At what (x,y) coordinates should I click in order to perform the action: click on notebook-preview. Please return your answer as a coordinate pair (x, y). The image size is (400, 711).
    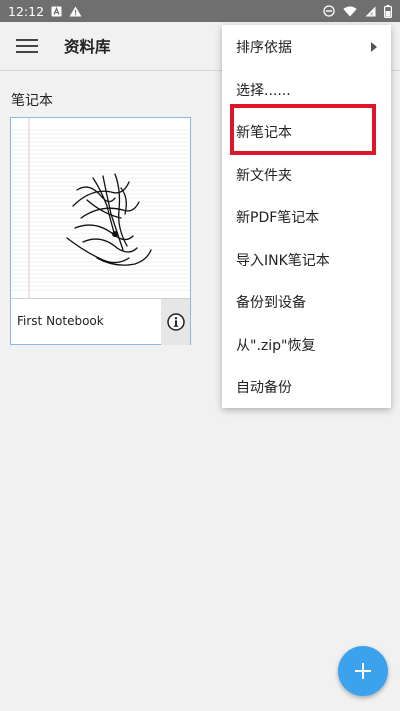
    Looking at the image, I should click on (100, 208).